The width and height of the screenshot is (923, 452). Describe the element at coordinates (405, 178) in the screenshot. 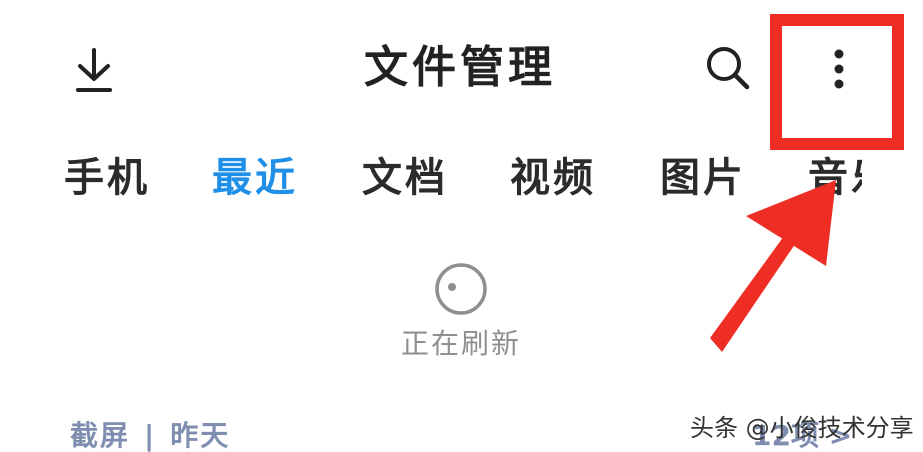

I see `tab-documents: 文档` at that location.